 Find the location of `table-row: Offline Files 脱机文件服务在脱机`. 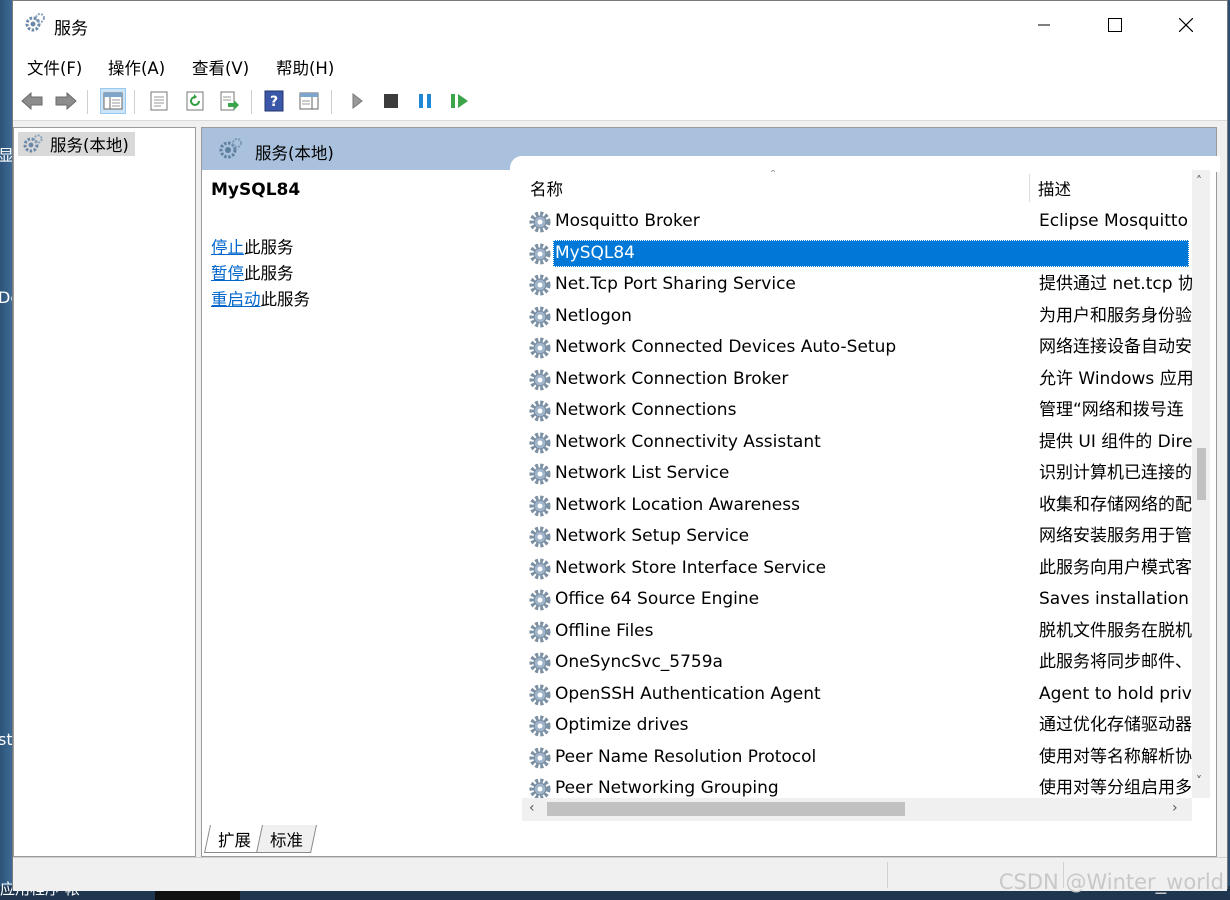

table-row: Offline Files 脱机文件服务在脱机 is located at coordinates (861, 632).